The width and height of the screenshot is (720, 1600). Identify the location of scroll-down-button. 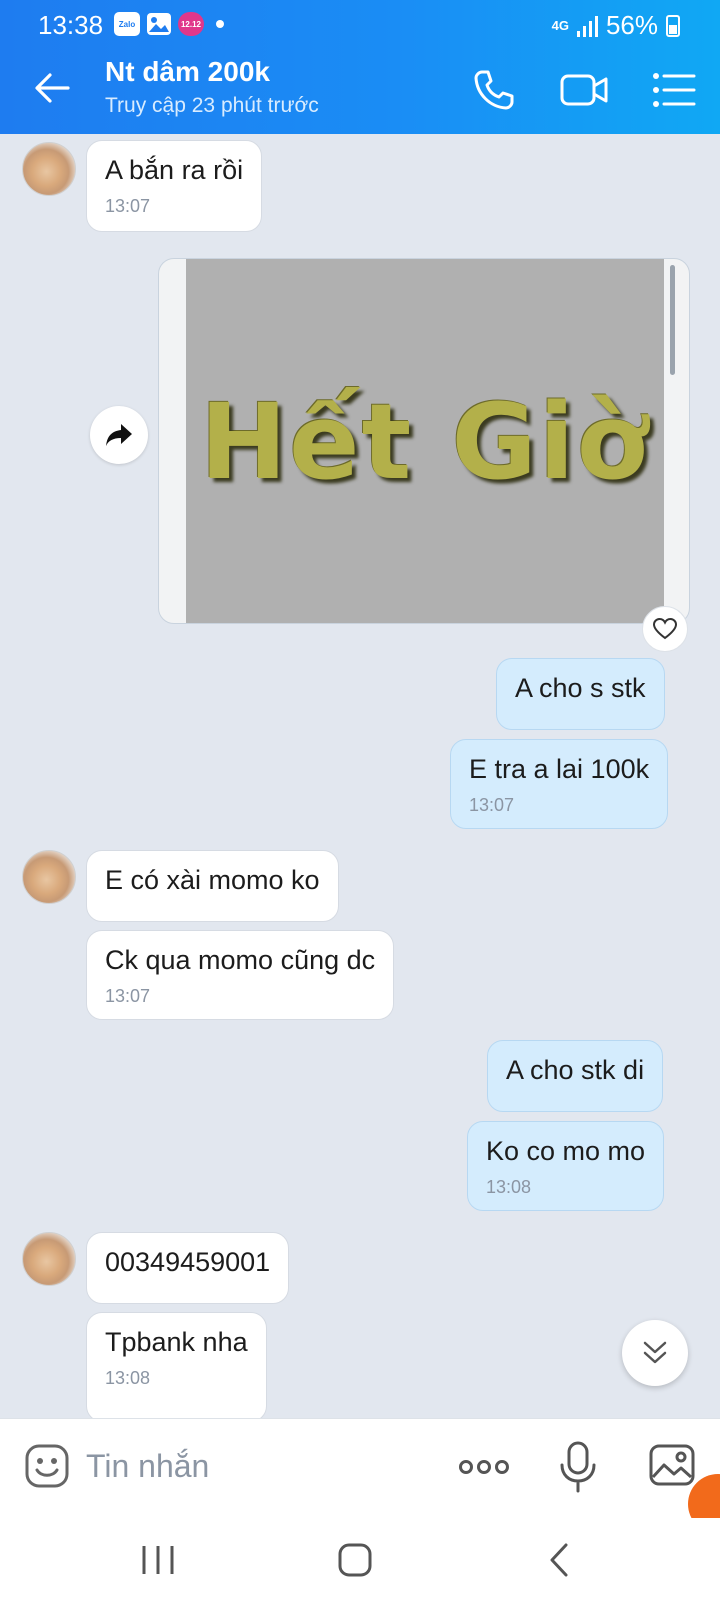
(655, 1353).